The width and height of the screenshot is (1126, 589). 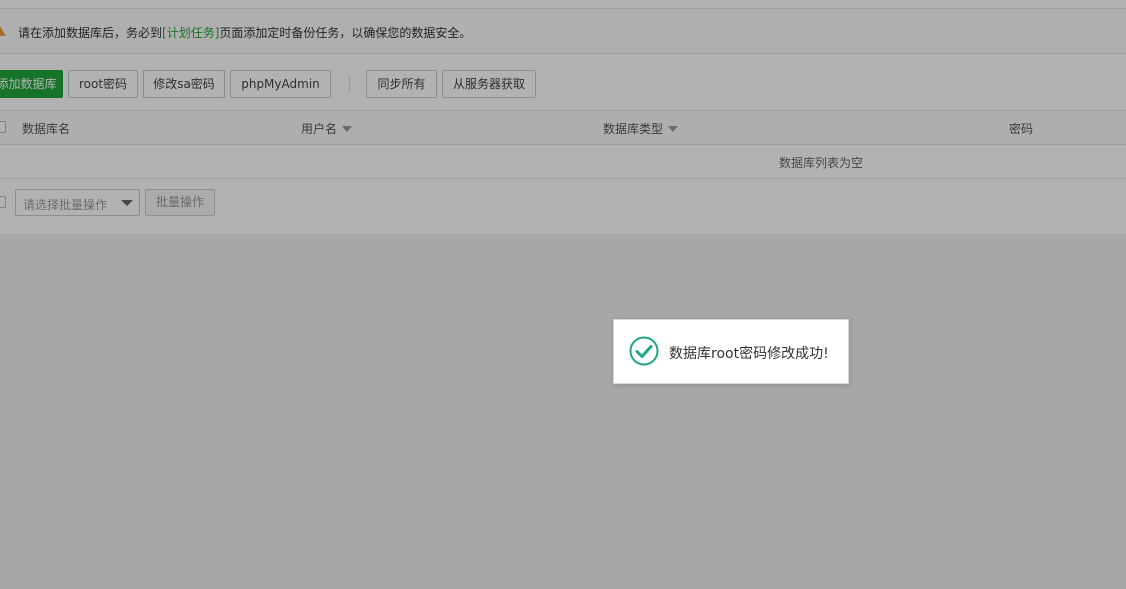 What do you see at coordinates (644, 351) in the screenshot?
I see `check-circle-icon` at bounding box center [644, 351].